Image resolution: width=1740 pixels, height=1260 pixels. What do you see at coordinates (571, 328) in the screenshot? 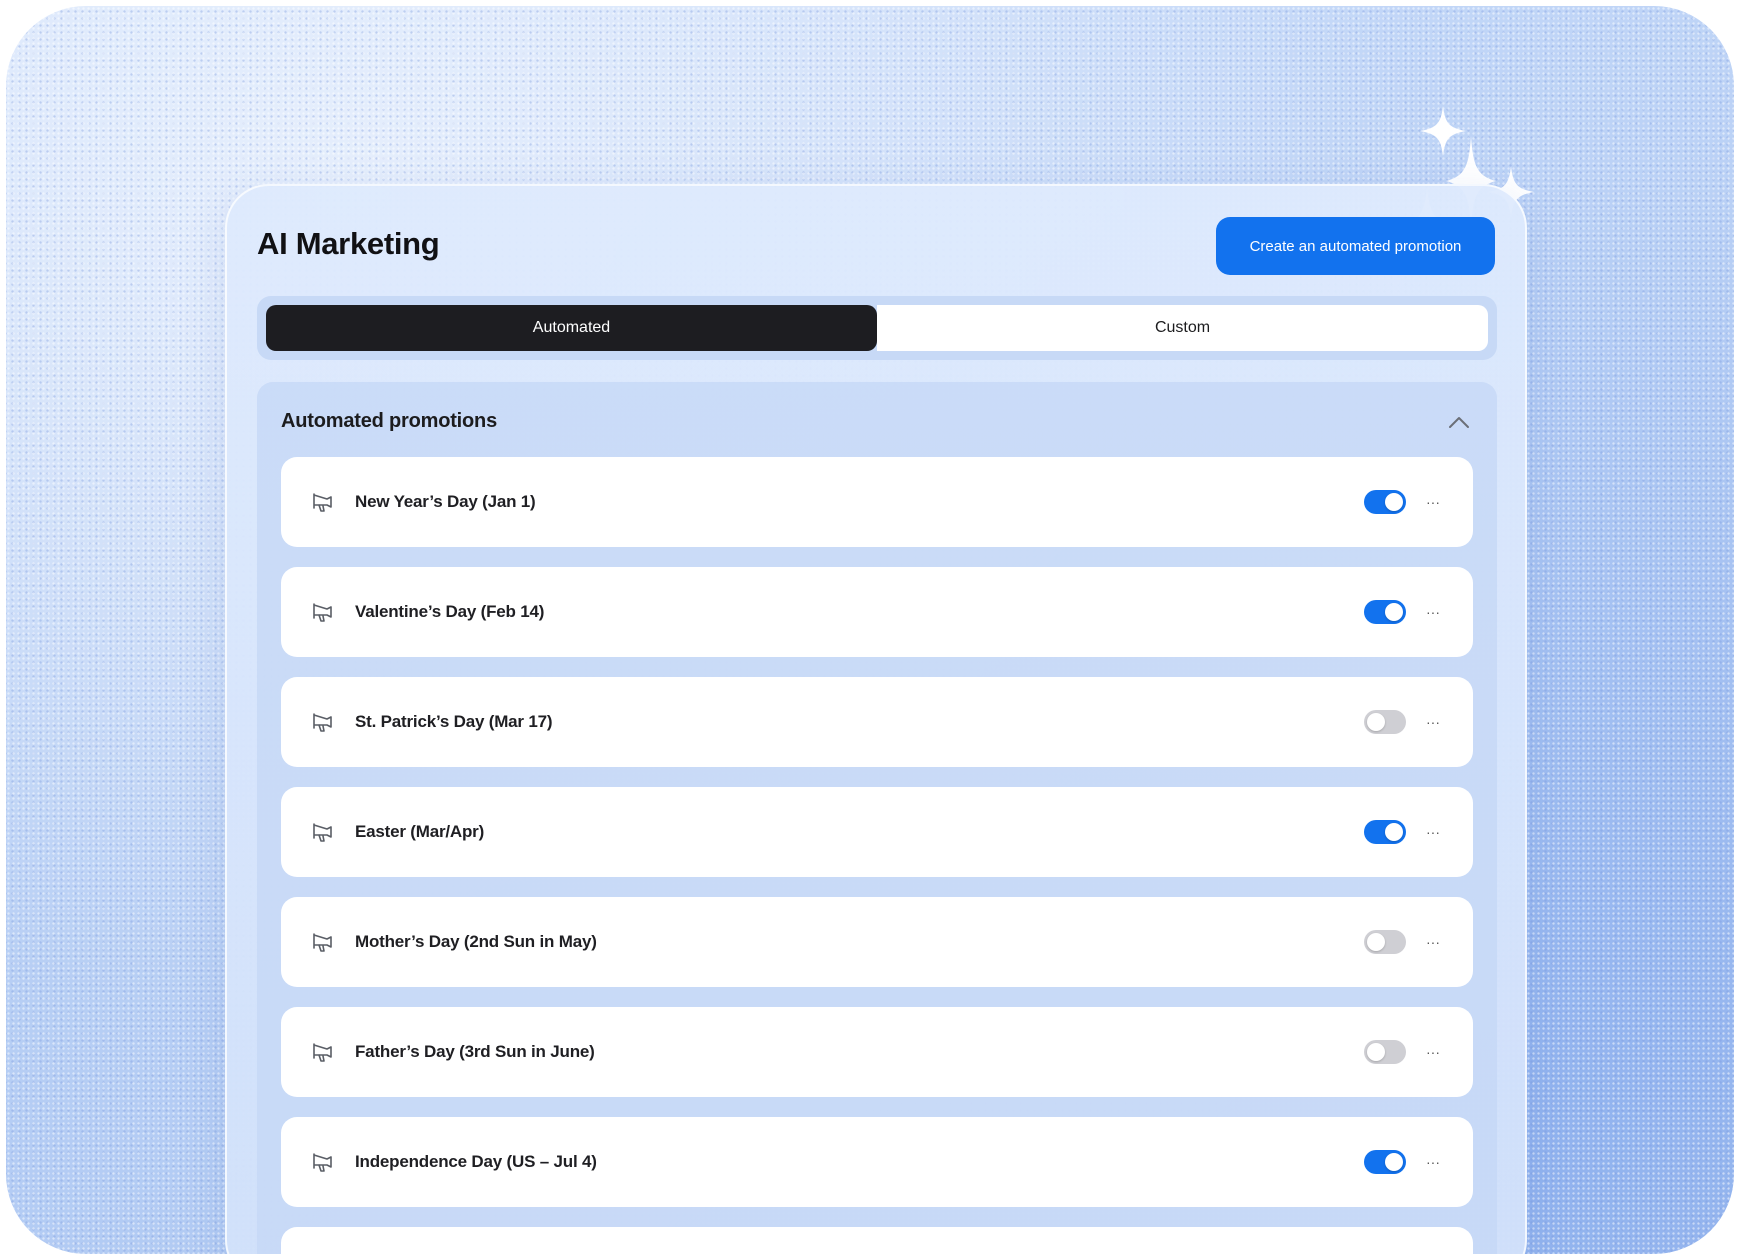
I see `tab-automated: Automated` at bounding box center [571, 328].